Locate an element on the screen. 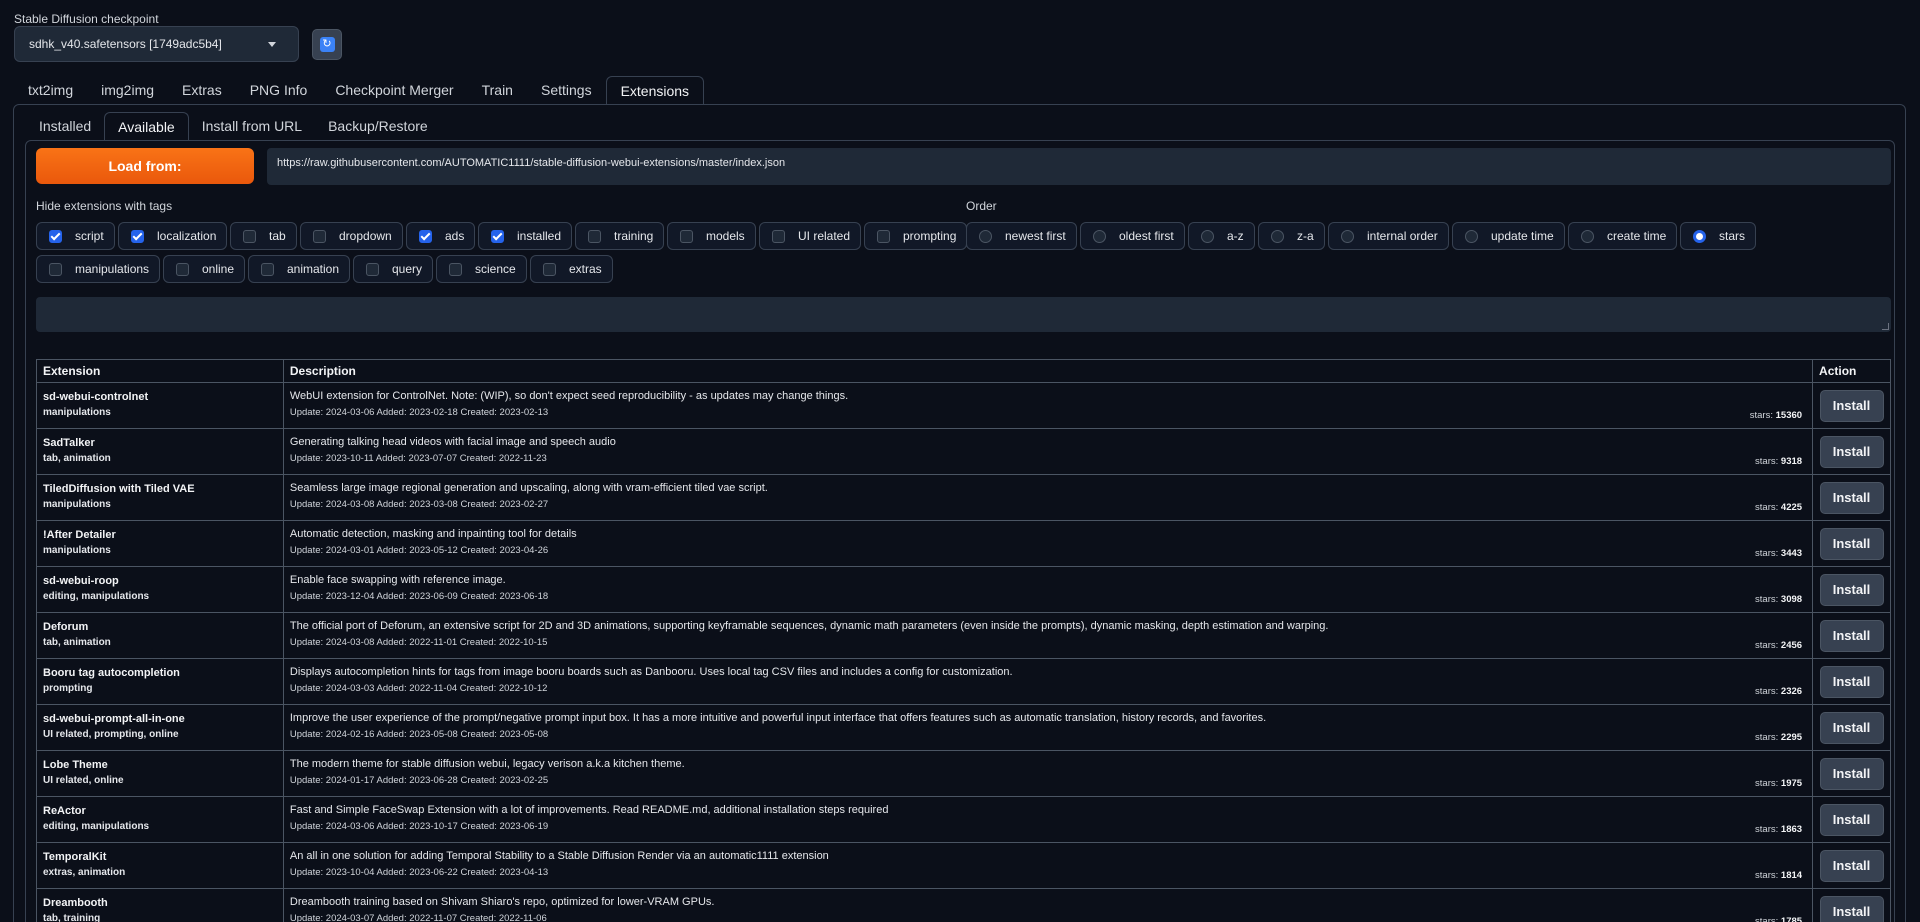 The image size is (1920, 922). tab-extensions: Extensions is located at coordinates (655, 90).